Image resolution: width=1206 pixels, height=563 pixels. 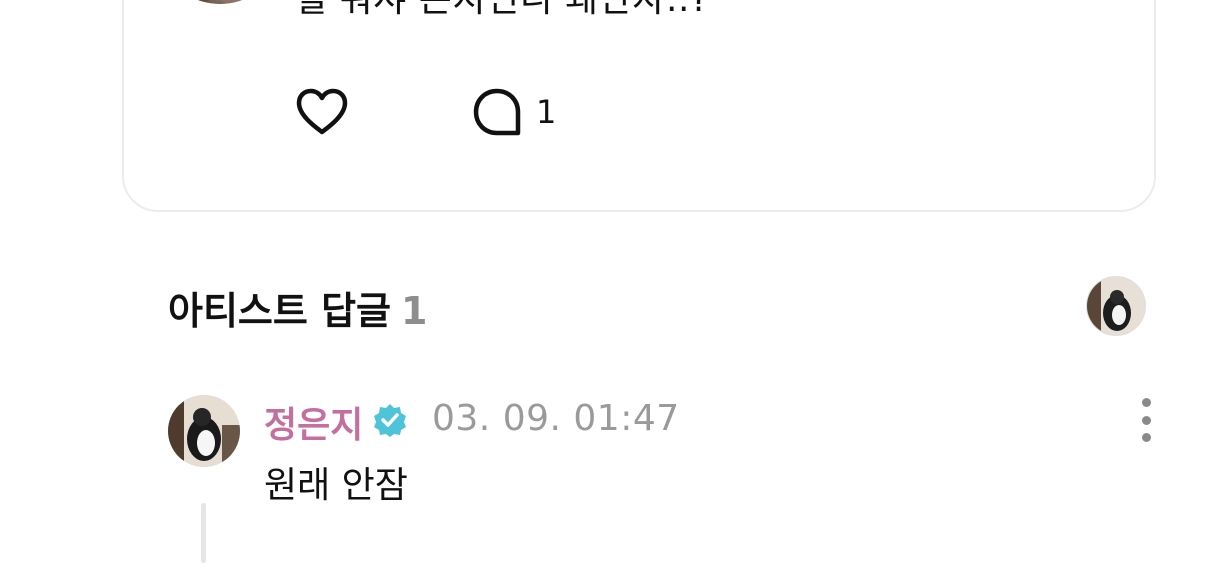 I want to click on comment-count: 1, so click(x=546, y=112).